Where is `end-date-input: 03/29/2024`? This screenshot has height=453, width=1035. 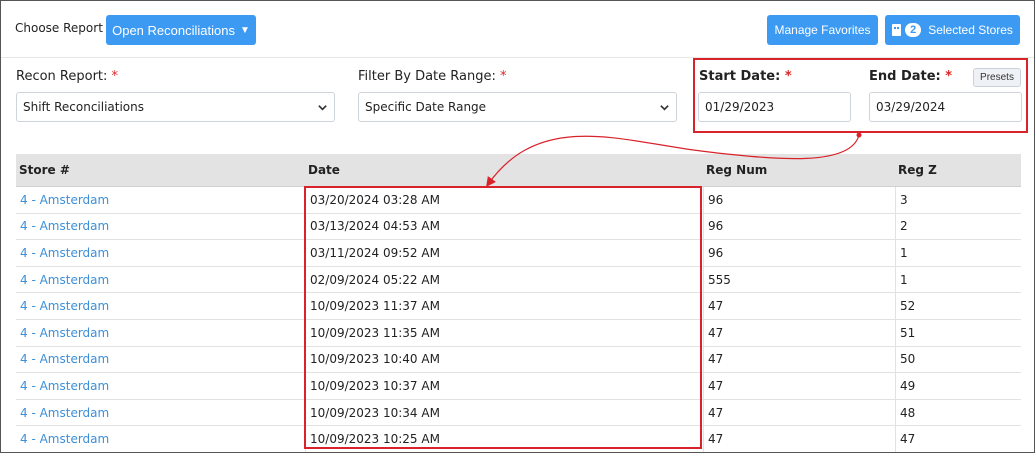 end-date-input: 03/29/2024 is located at coordinates (945, 107).